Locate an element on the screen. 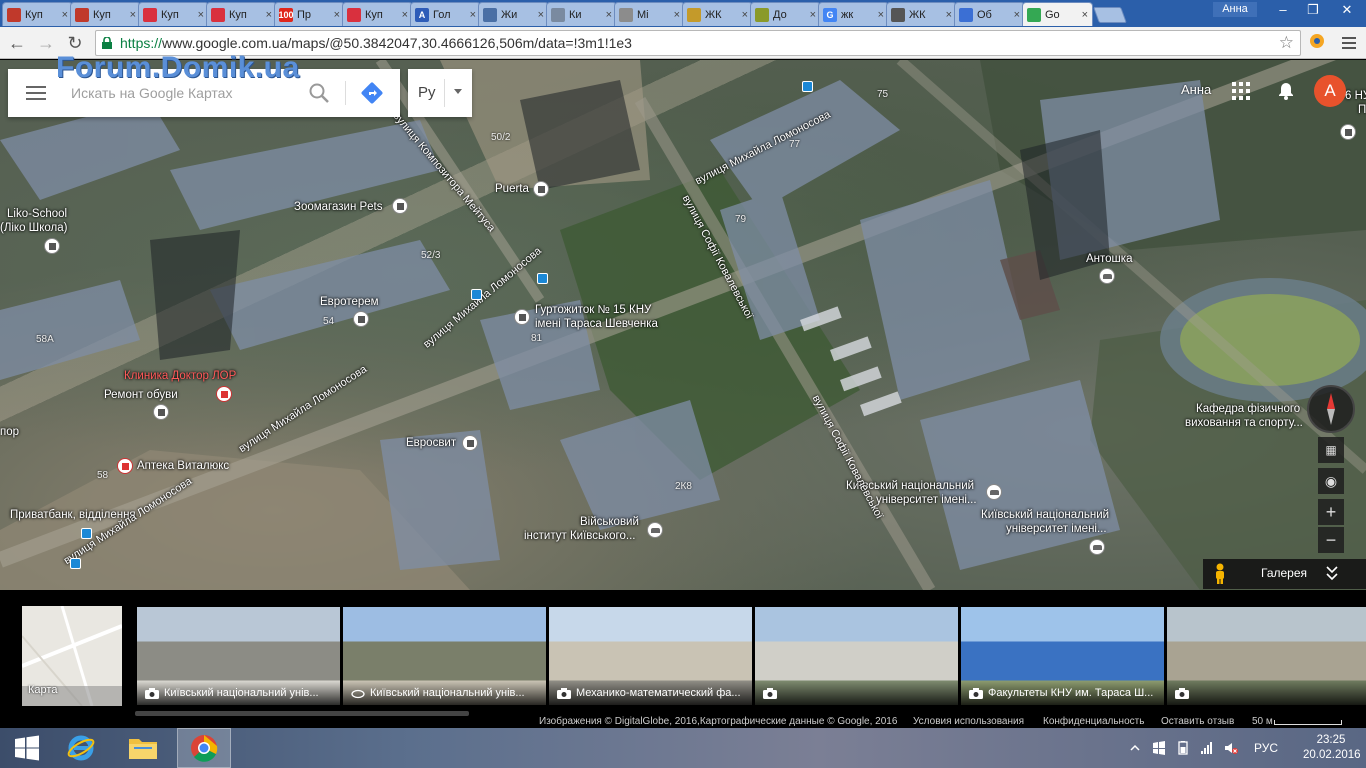 This screenshot has height=768, width=1366. map-place-label: Liko-School is located at coordinates (37, 214).